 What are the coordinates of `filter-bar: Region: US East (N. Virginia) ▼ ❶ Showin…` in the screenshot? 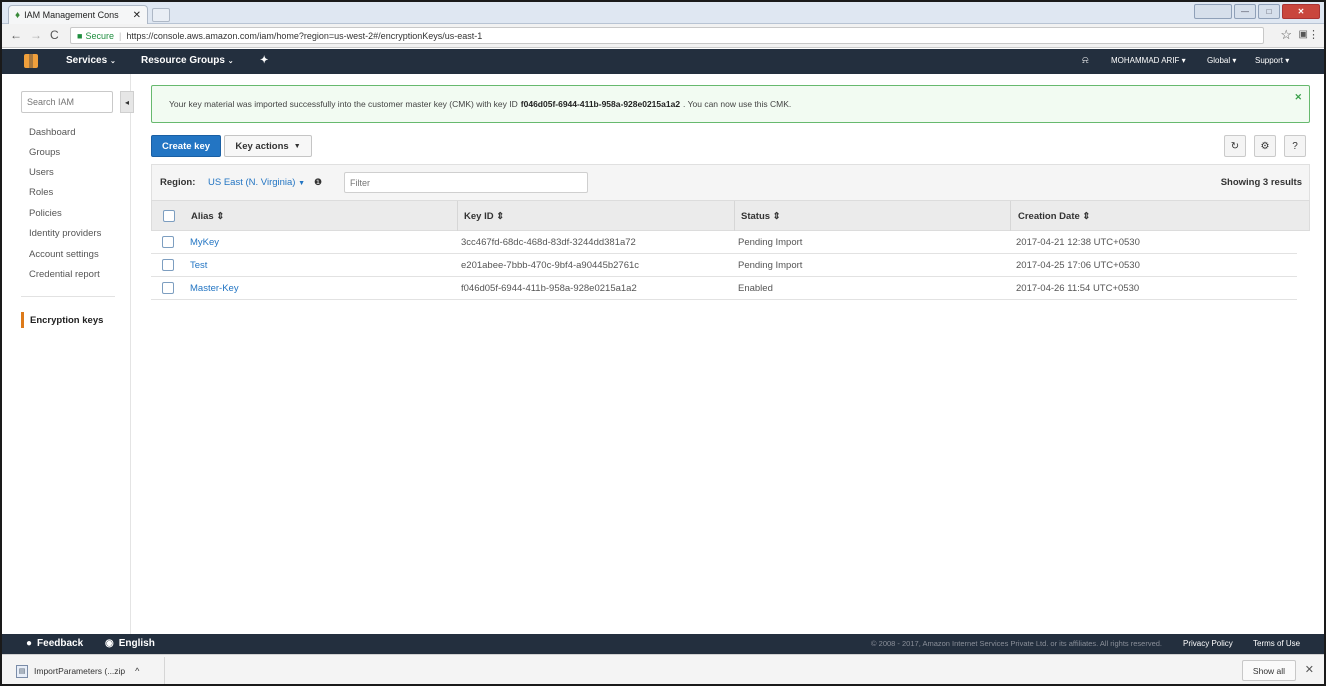 It's located at (730, 182).